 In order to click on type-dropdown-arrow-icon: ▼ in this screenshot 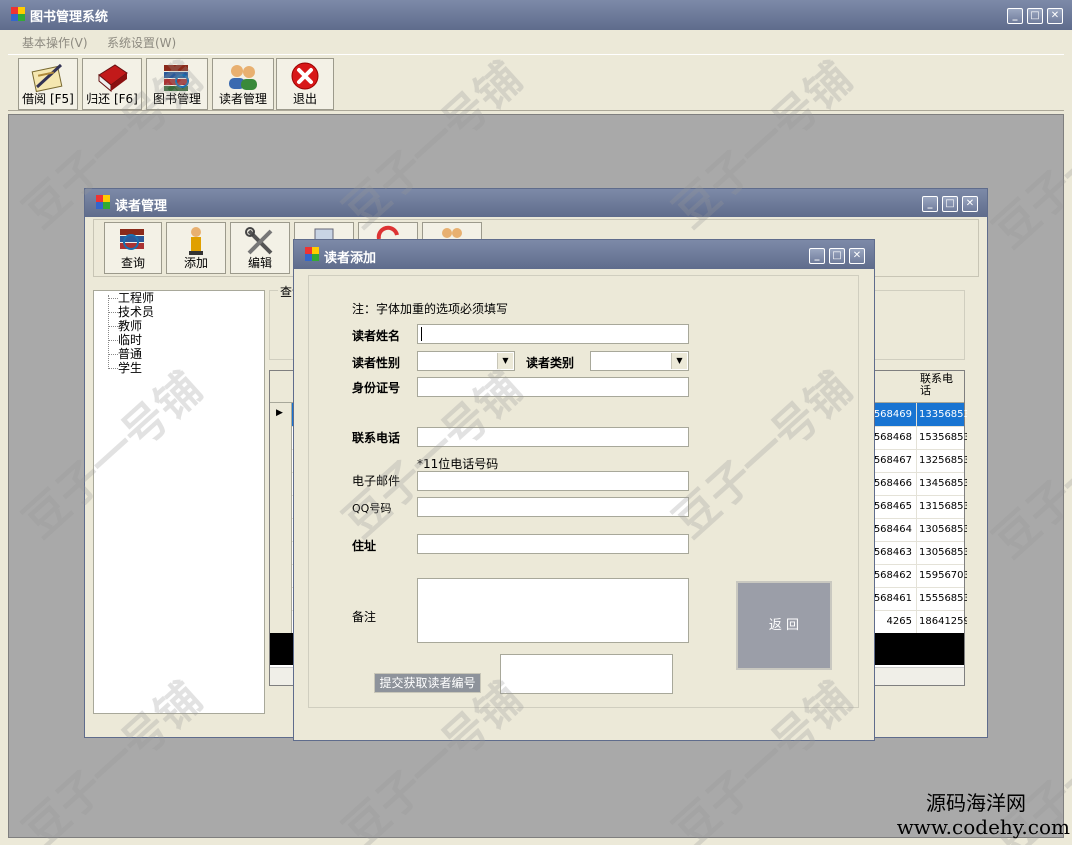, I will do `click(679, 361)`.